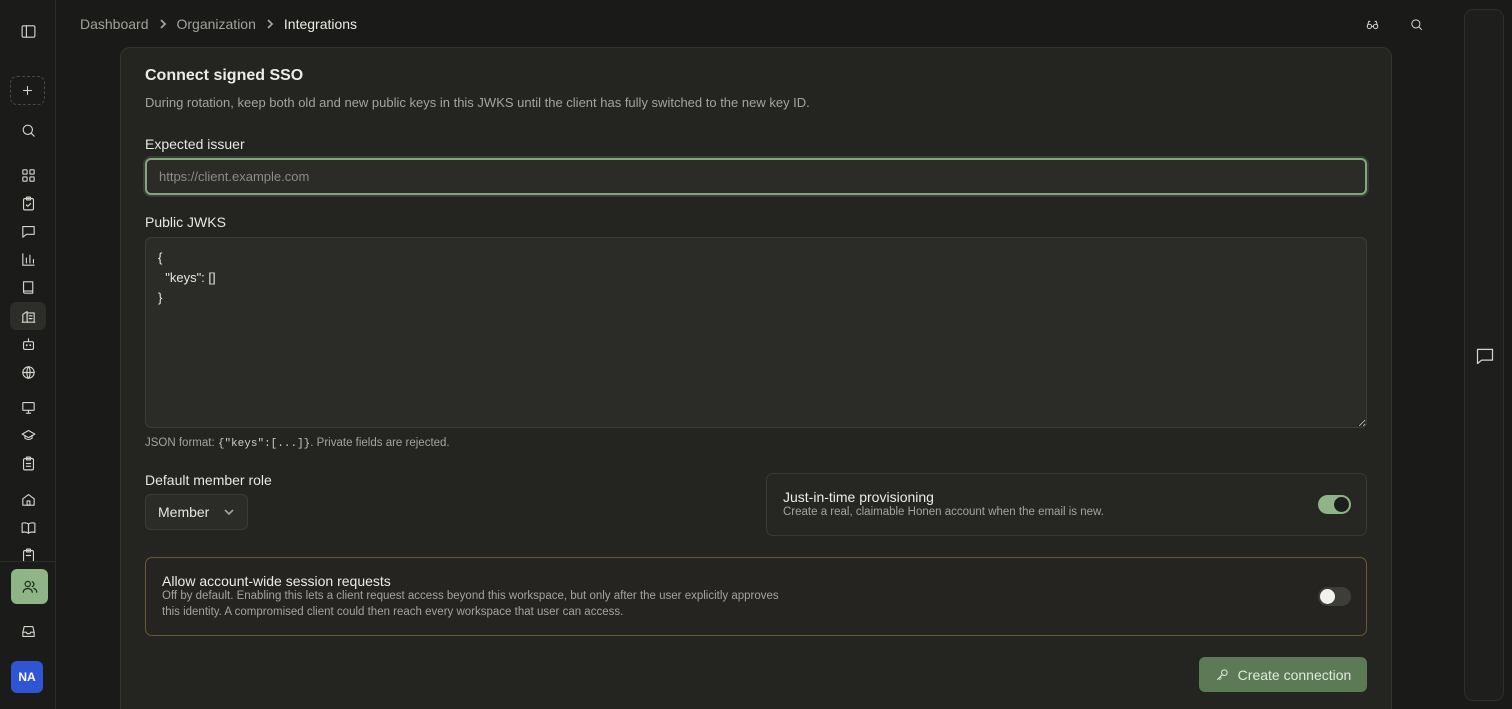  What do you see at coordinates (858, 497) in the screenshot?
I see `jit-title: Just-in-time provisioning` at bounding box center [858, 497].